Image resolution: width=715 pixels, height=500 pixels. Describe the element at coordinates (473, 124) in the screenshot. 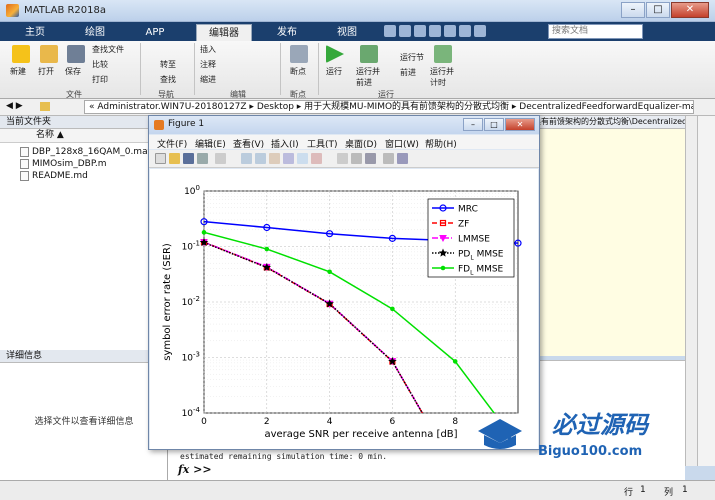

I see `figure-minimize-button: –` at that location.